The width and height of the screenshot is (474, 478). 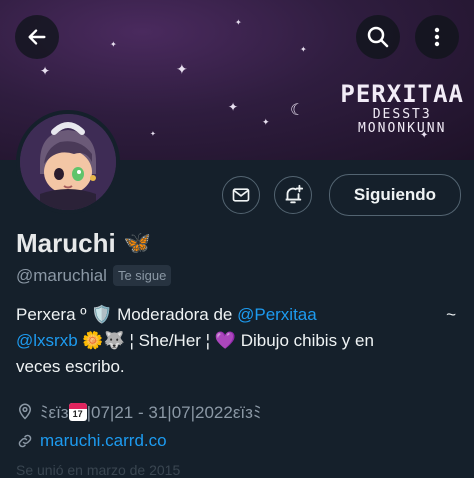 I want to click on location-text: ﾐεїз 17 |07|21 - 31|07|2022εїзﾐ, so click(x=150, y=410).